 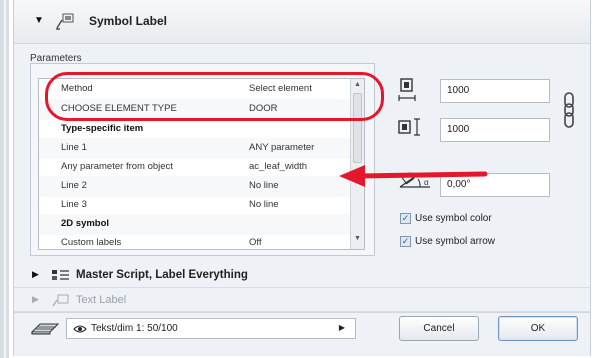 I want to click on chain-link-icon, so click(x=569, y=111).